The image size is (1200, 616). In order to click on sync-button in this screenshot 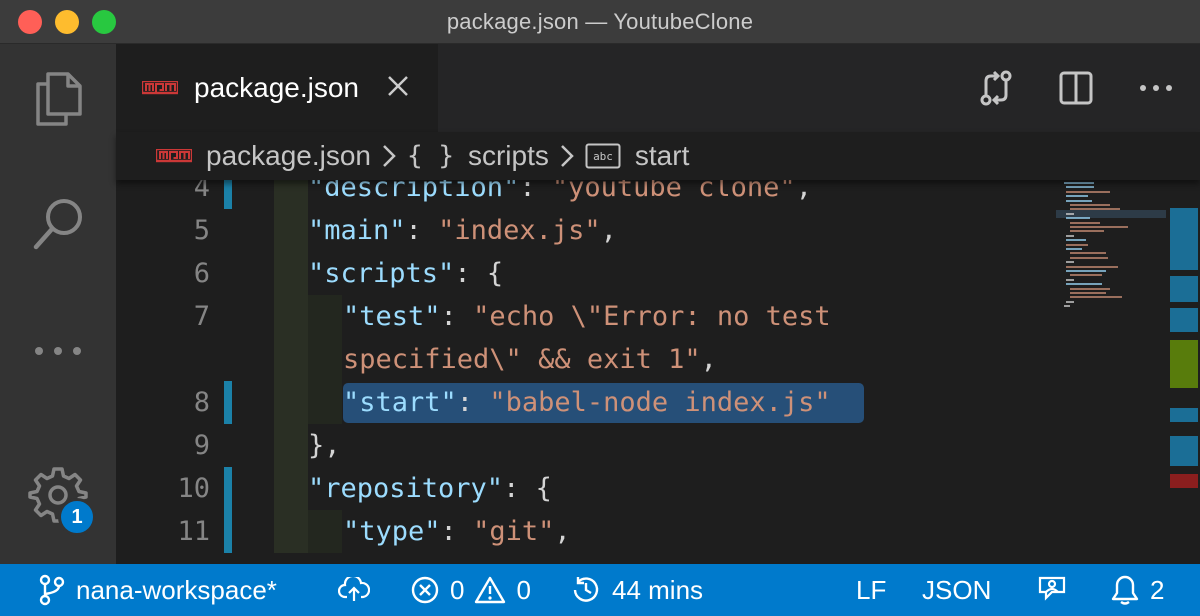, I will do `click(359, 590)`.